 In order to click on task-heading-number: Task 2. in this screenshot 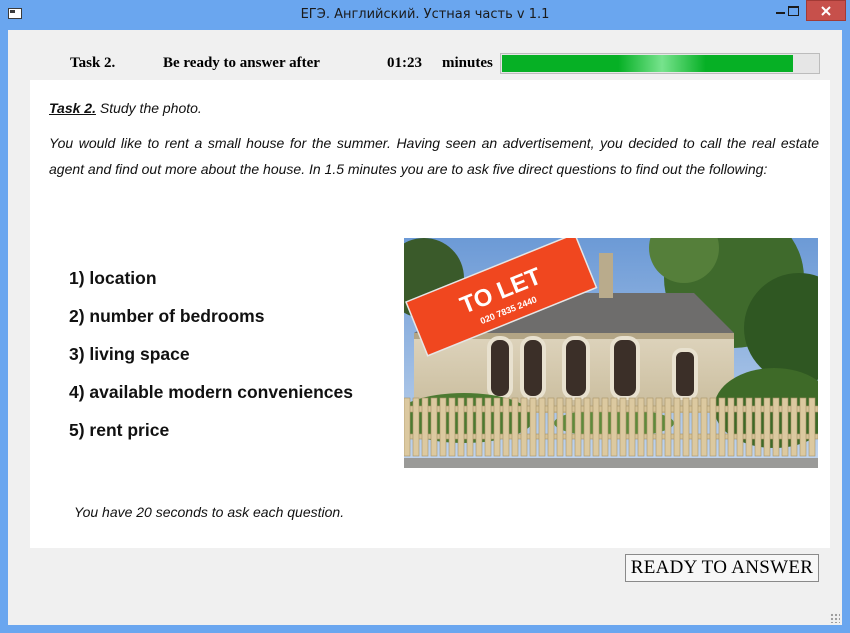, I will do `click(72, 108)`.